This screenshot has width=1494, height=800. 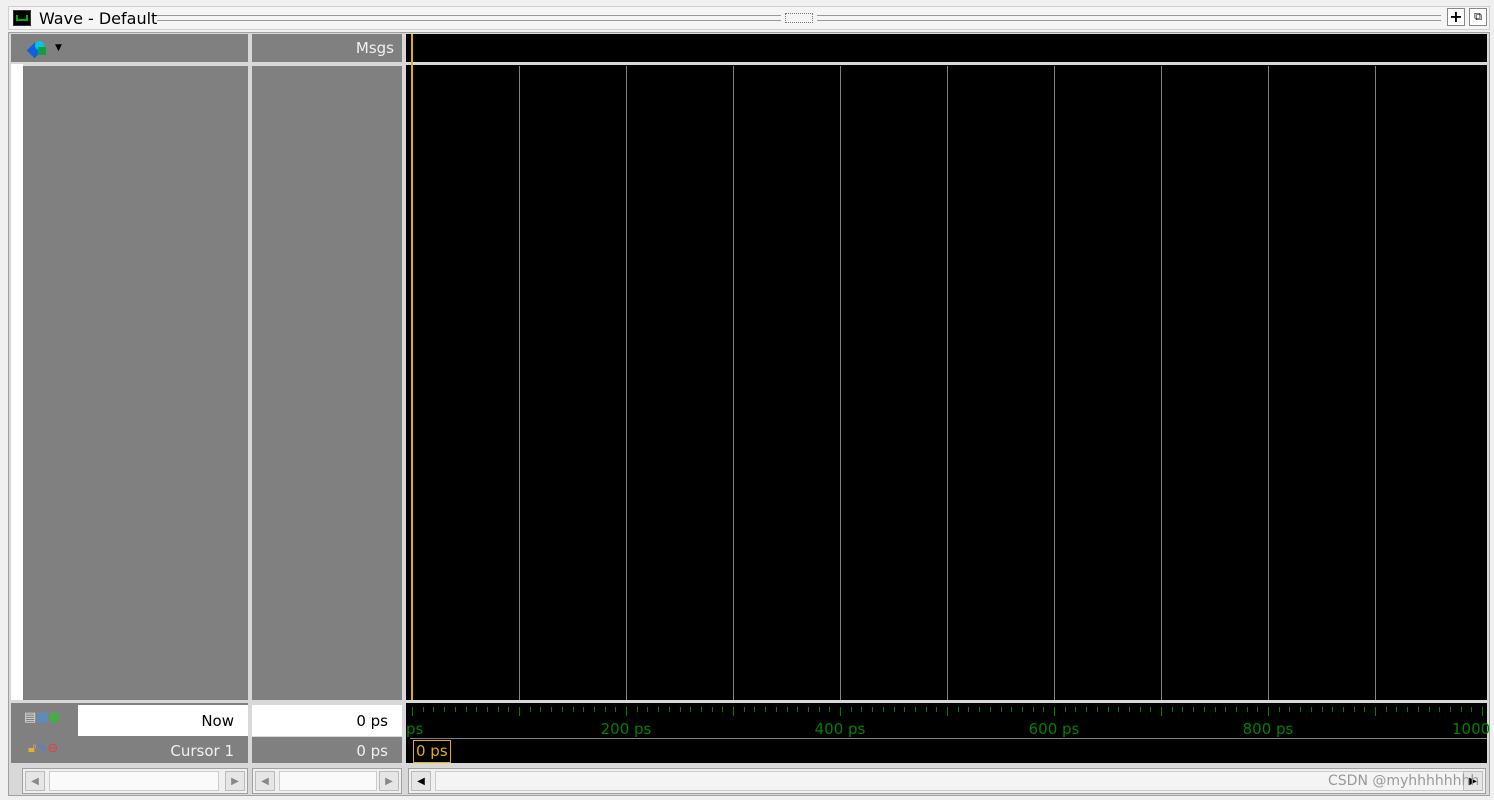 What do you see at coordinates (412, 367) in the screenshot?
I see `cursor-line` at bounding box center [412, 367].